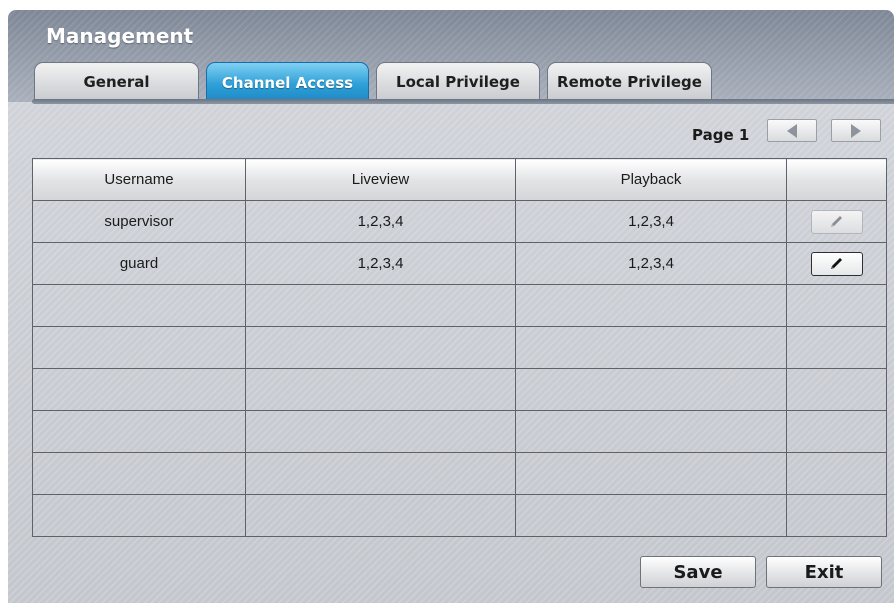  I want to click on tab-general: General, so click(116, 81).